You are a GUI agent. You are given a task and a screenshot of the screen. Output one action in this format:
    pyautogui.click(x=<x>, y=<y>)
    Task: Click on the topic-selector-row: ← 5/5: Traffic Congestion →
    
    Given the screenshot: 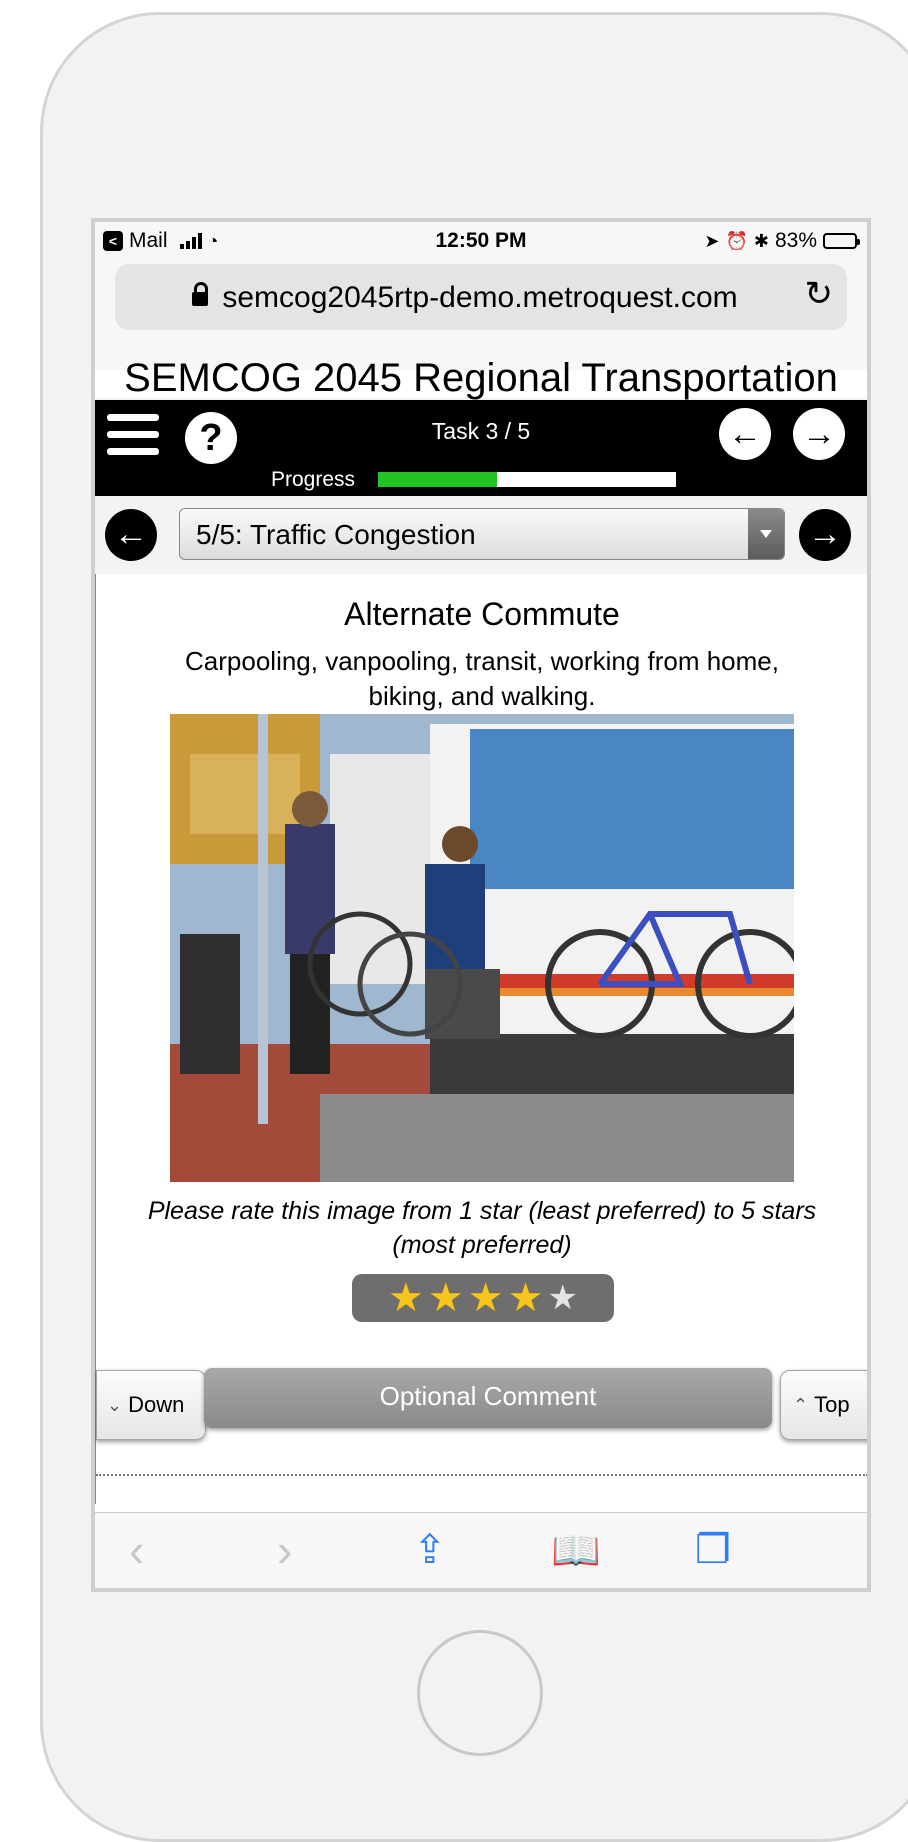 What is the action you would take?
    pyautogui.click(x=481, y=536)
    